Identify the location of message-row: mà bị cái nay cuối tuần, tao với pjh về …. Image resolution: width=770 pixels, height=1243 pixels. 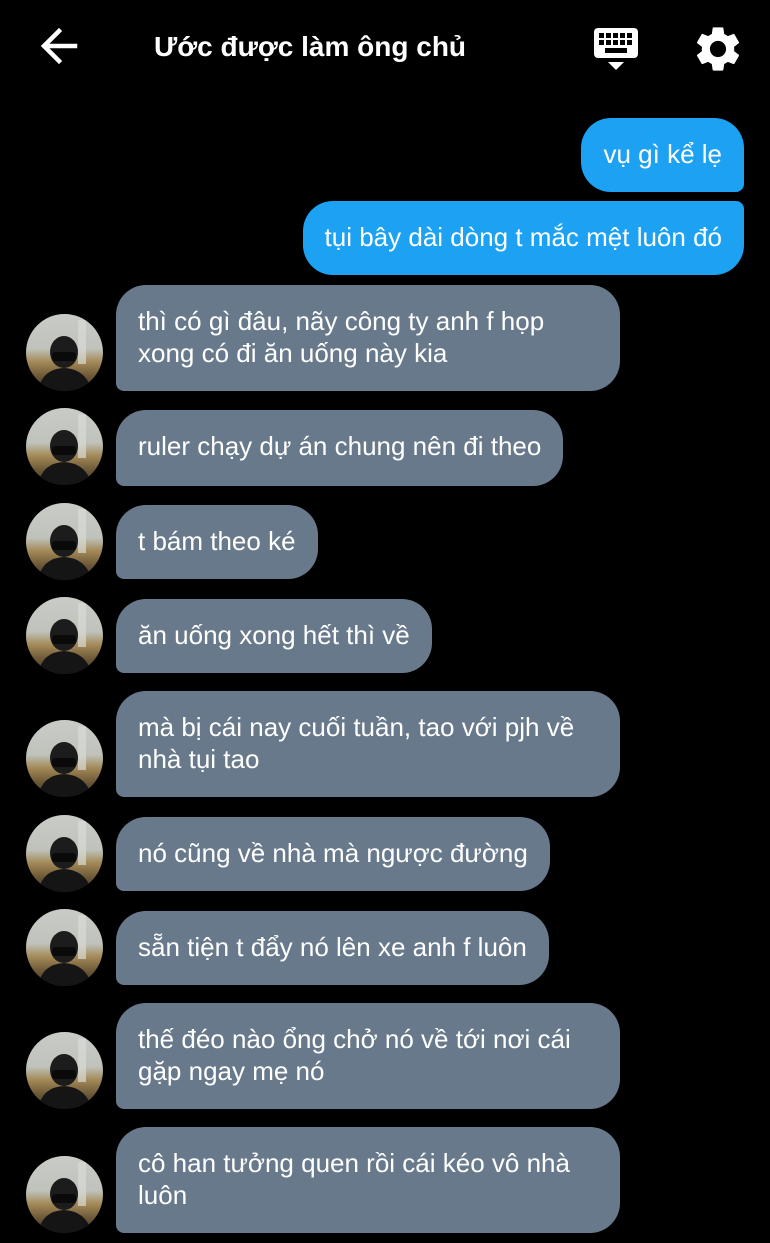
(385, 744).